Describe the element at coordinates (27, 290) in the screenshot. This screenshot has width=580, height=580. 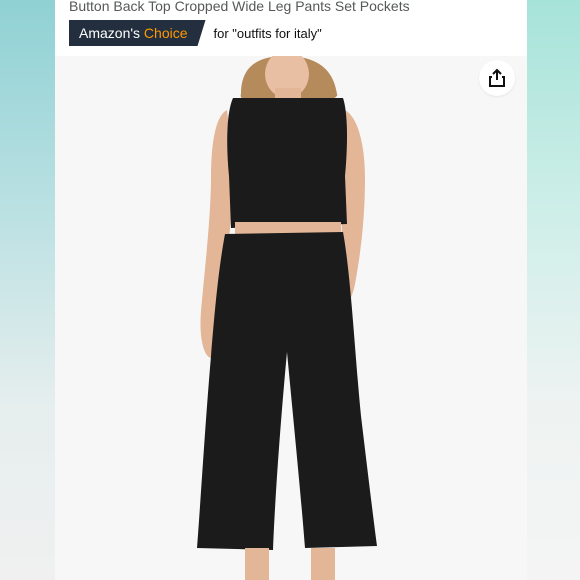
I see `background-left-edge` at that location.